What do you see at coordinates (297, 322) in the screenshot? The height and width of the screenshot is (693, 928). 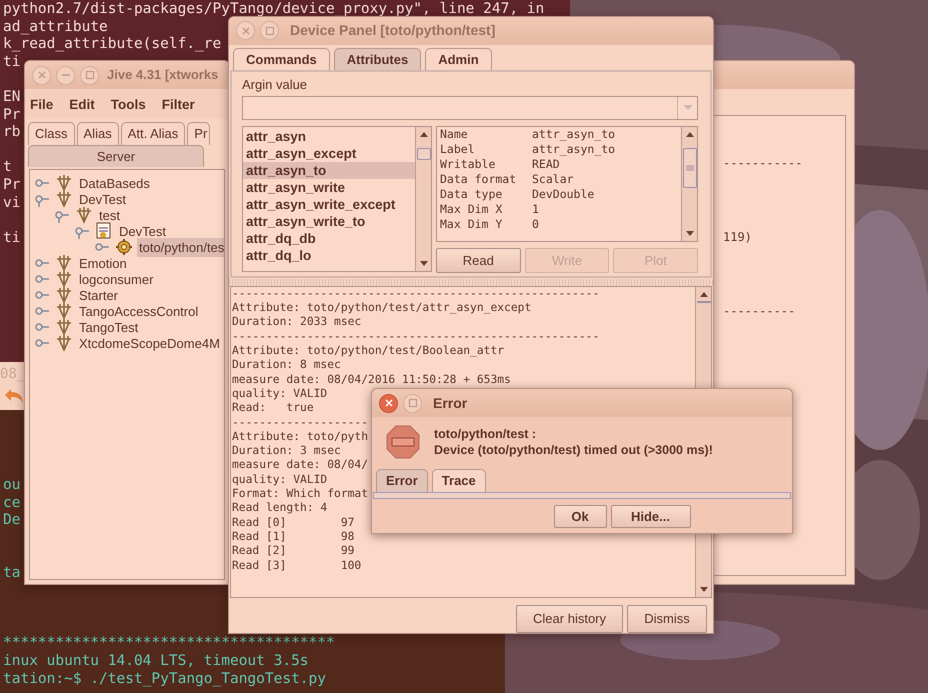 I see `log-line: Duration: 2033 msec` at bounding box center [297, 322].